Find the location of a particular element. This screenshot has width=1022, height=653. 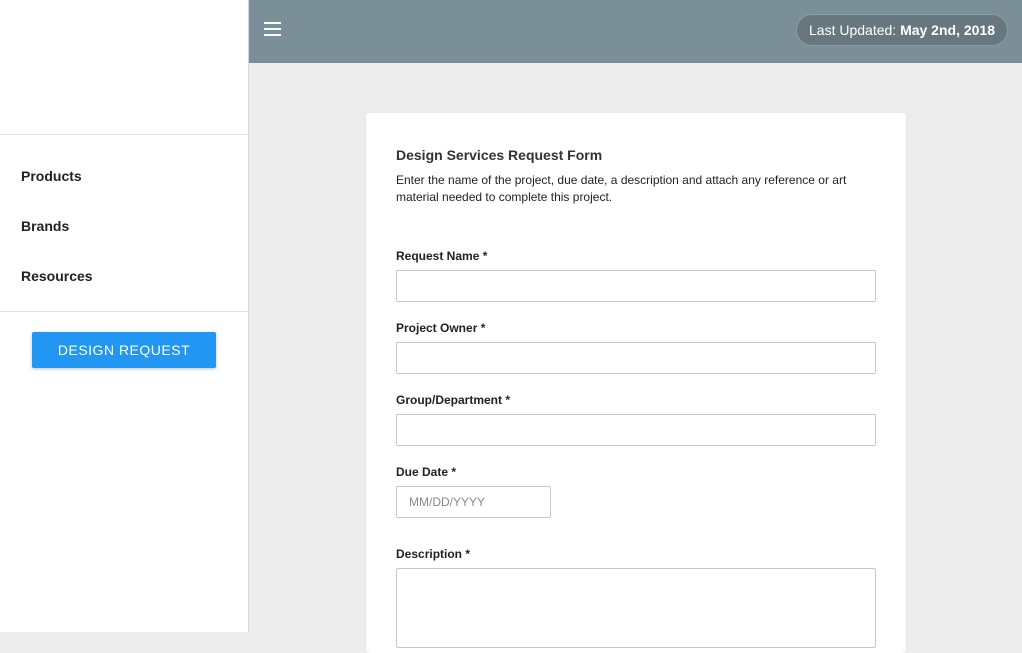

request-name-input is located at coordinates (636, 286).